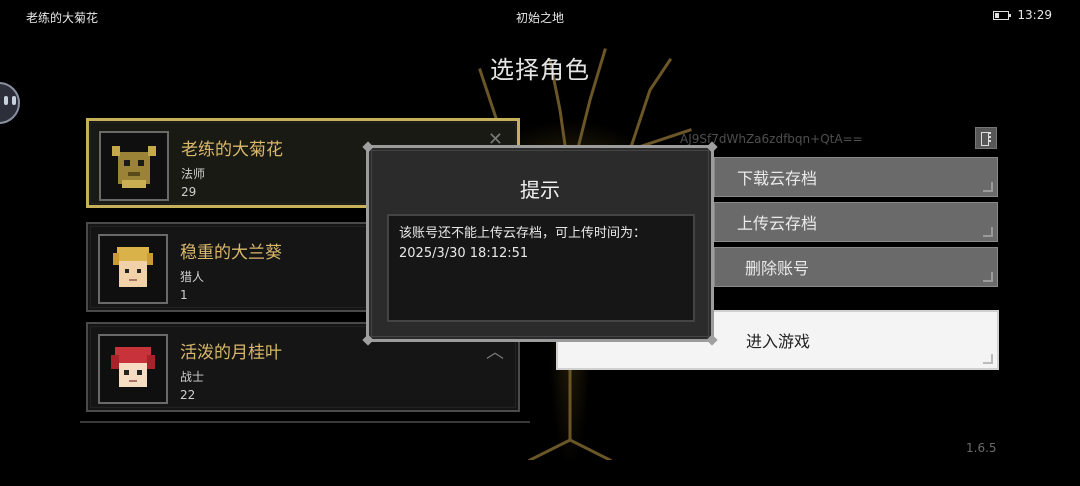 This screenshot has height=486, width=1080. I want to click on character-class: 猎人, so click(192, 277).